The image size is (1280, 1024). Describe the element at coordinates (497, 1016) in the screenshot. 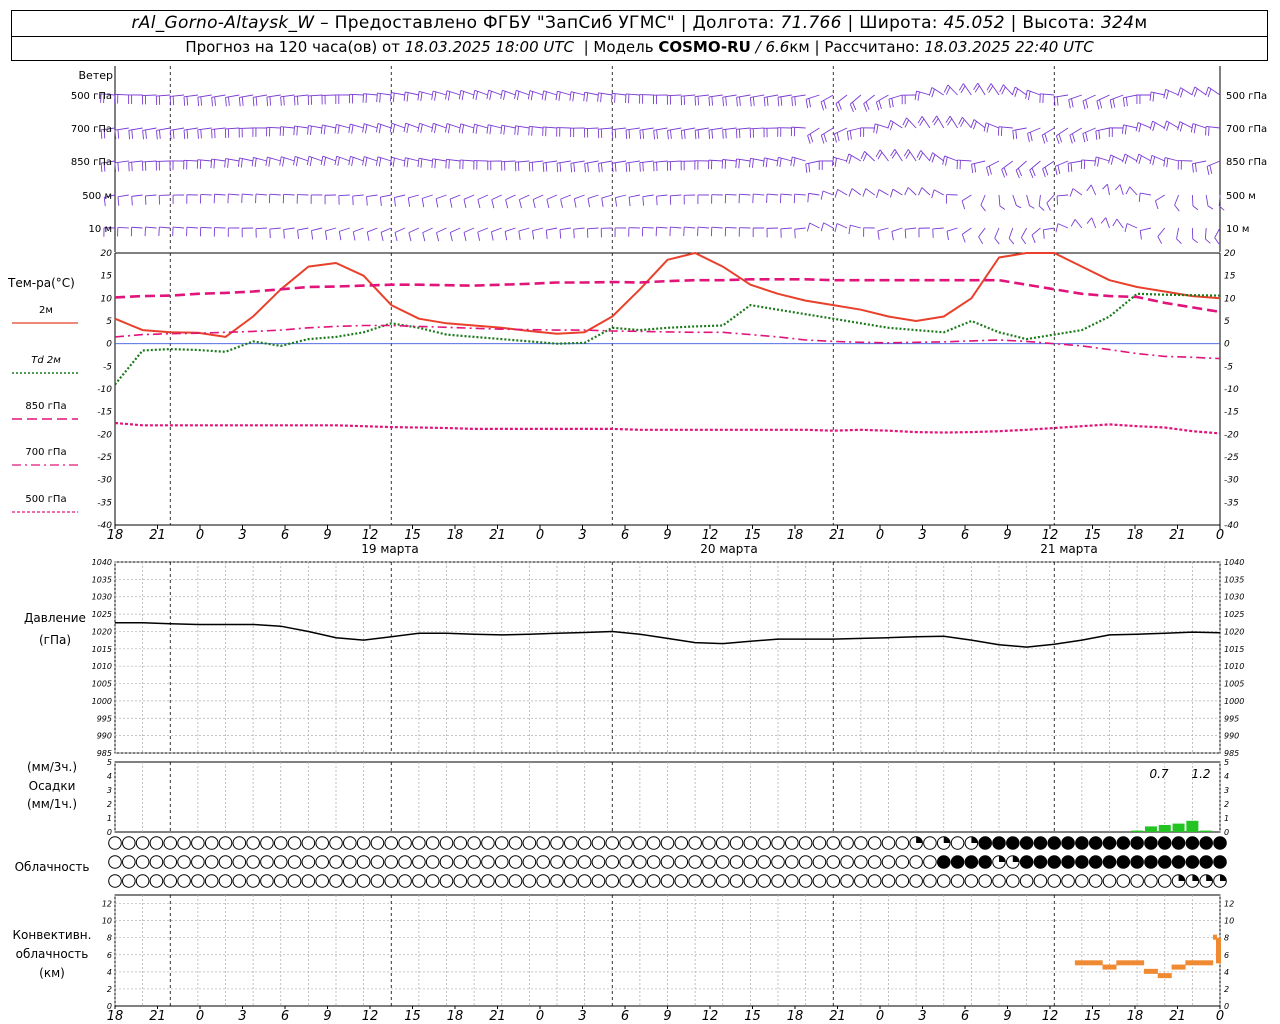

I see `hour-tick-label: 21` at that location.